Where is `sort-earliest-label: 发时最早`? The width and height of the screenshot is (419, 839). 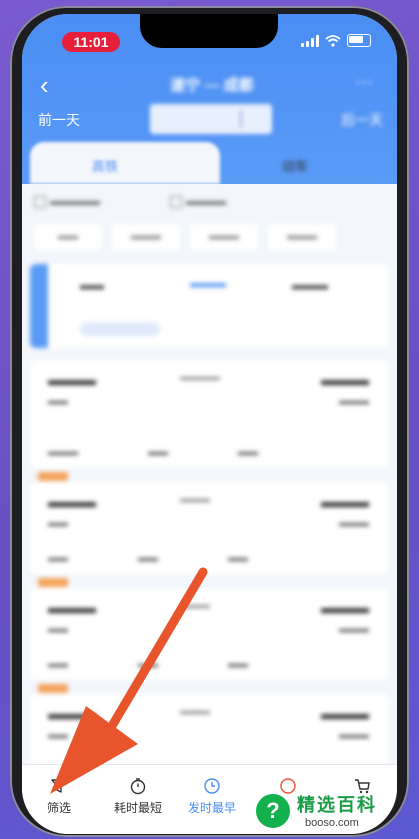 sort-earliest-label: 发时最早 is located at coordinates (211, 808).